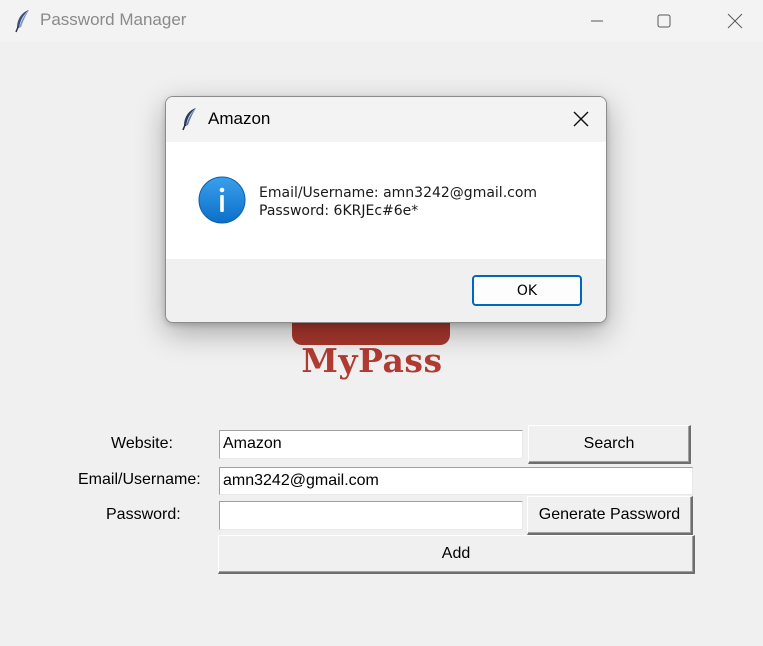 The image size is (763, 646). I want to click on title-bar: Password Manager, so click(381, 21).